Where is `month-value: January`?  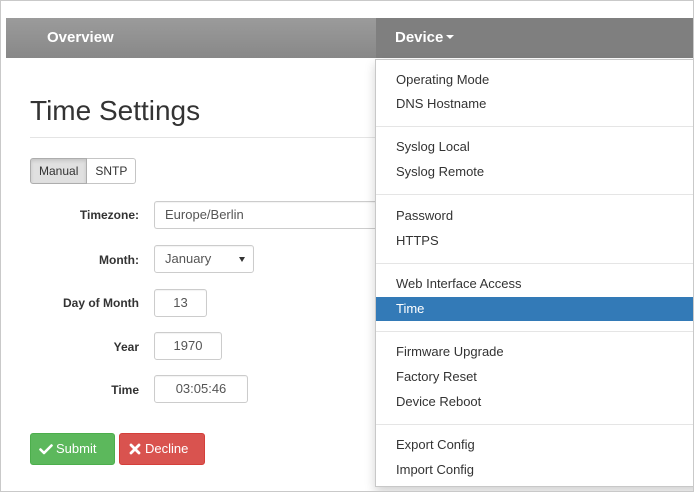
month-value: January is located at coordinates (188, 258).